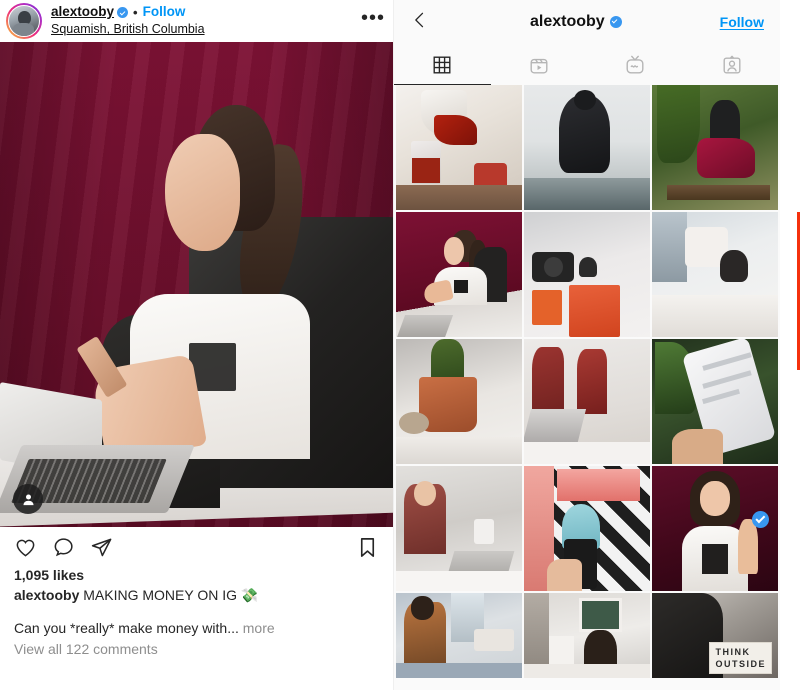  I want to click on lake, so click(587, 193).